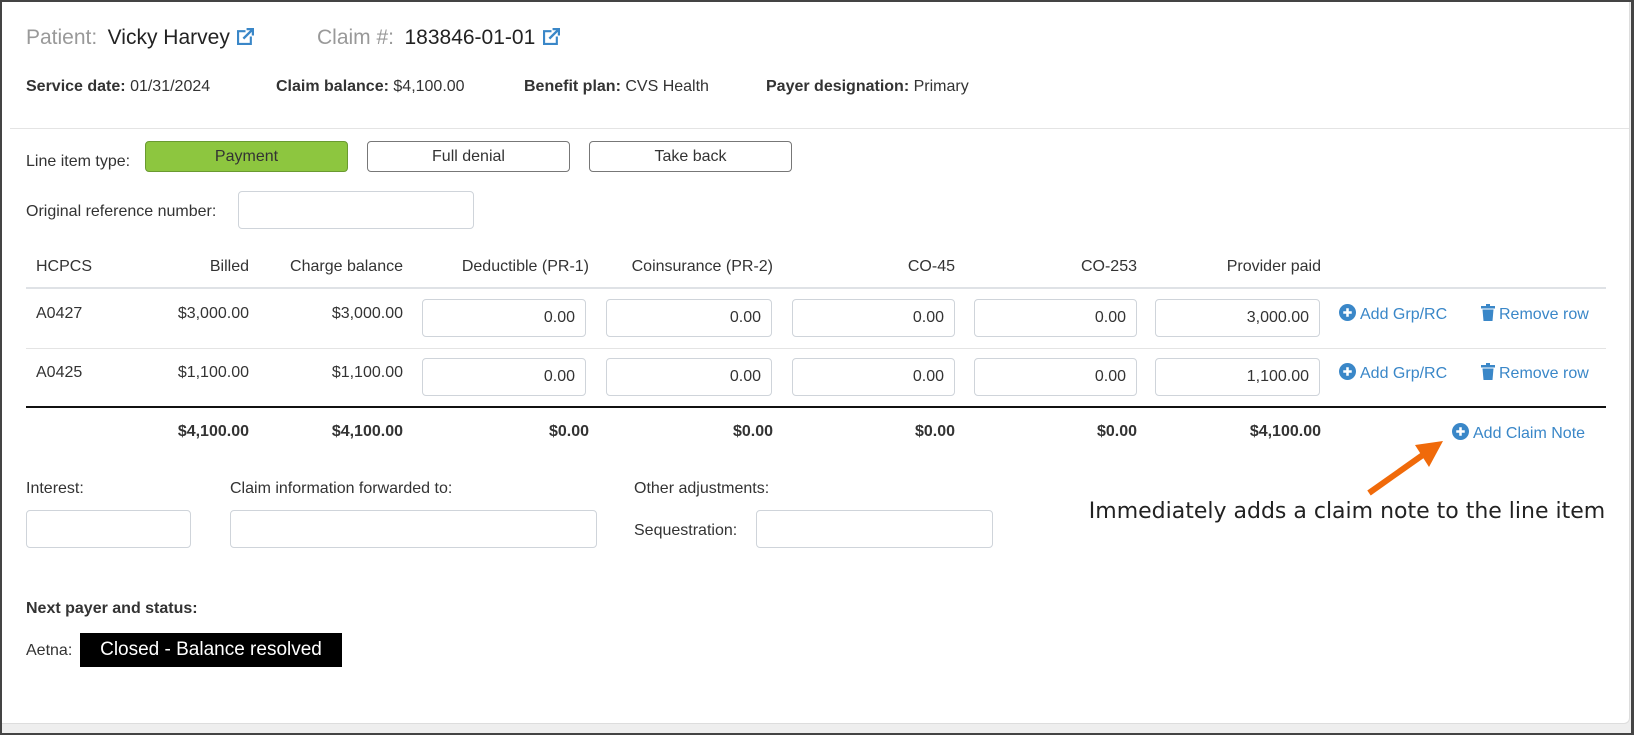 The width and height of the screenshot is (1634, 735). I want to click on forwarded-input, so click(413, 529).